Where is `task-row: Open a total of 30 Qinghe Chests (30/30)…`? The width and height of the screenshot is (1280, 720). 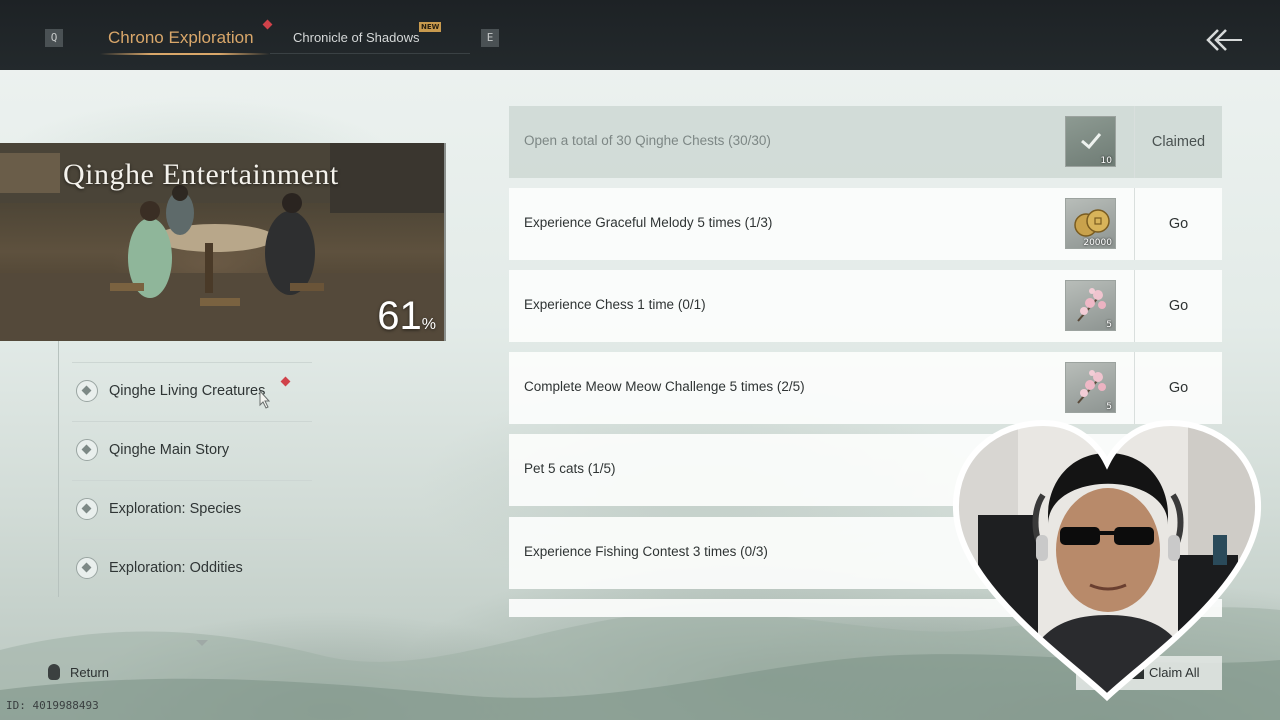 task-row: Open a total of 30 Qinghe Chests (30/30)… is located at coordinates (865, 142).